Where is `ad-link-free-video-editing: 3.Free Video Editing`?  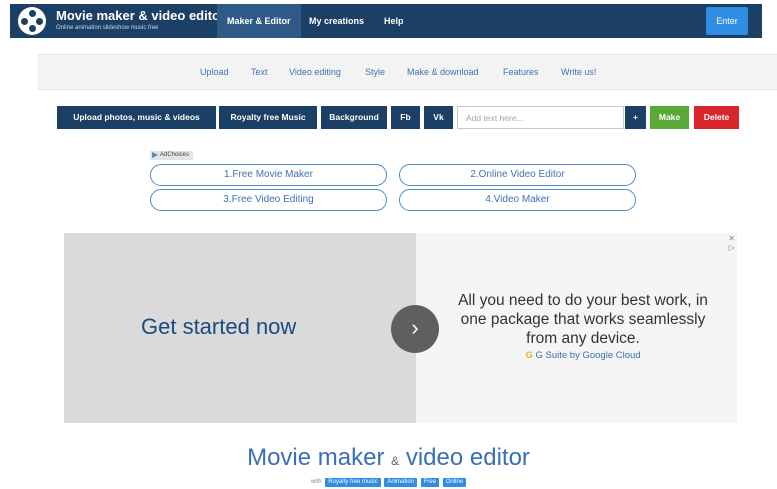
ad-link-free-video-editing: 3.Free Video Editing is located at coordinates (268, 200).